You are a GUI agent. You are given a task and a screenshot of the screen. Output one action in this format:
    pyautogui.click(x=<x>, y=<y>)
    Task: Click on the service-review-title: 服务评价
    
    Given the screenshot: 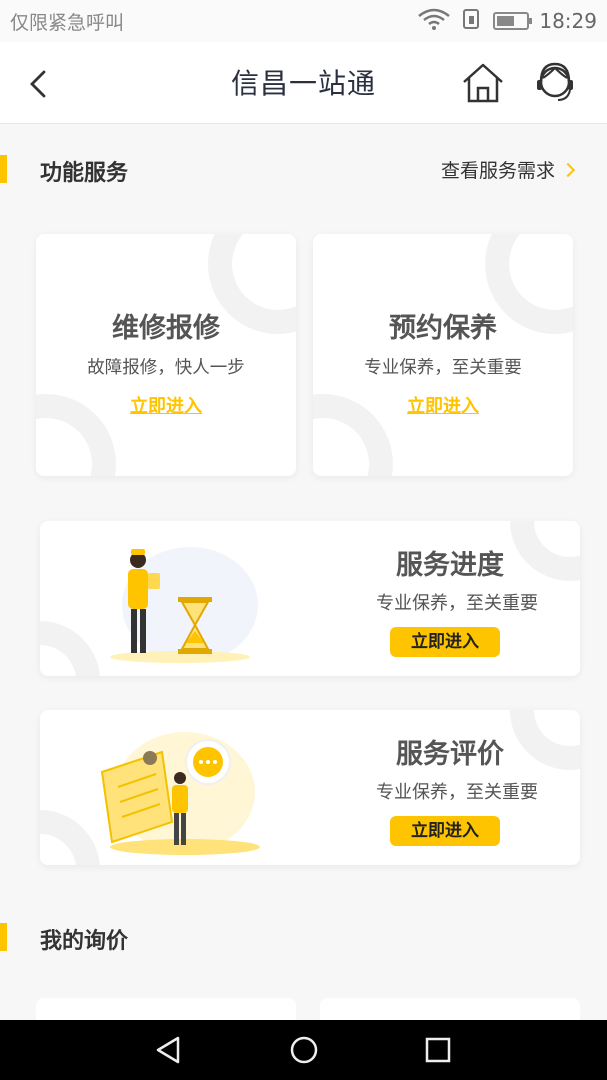 What is the action you would take?
    pyautogui.click(x=450, y=754)
    